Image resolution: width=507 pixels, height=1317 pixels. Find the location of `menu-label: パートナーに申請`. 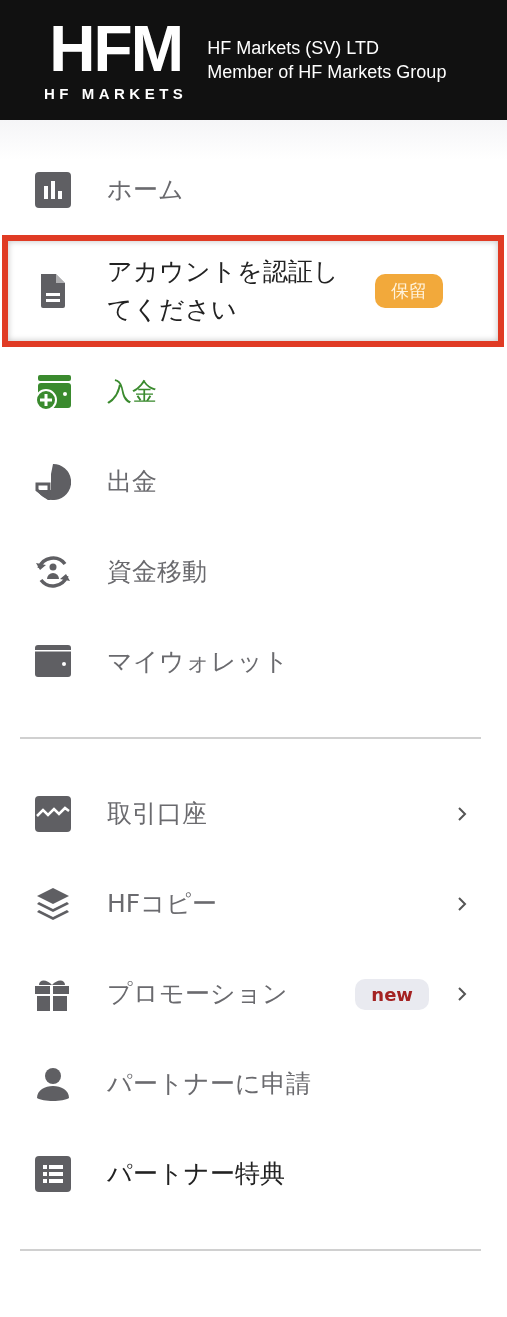

menu-label: パートナーに申請 is located at coordinates (209, 1084).